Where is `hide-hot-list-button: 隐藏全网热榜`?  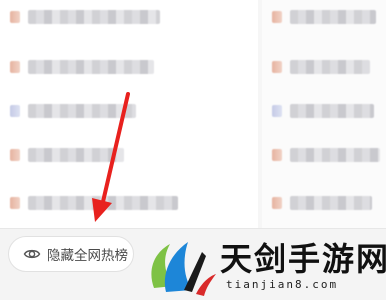
hide-hot-list-button: 隐藏全网热榜 is located at coordinates (71, 254).